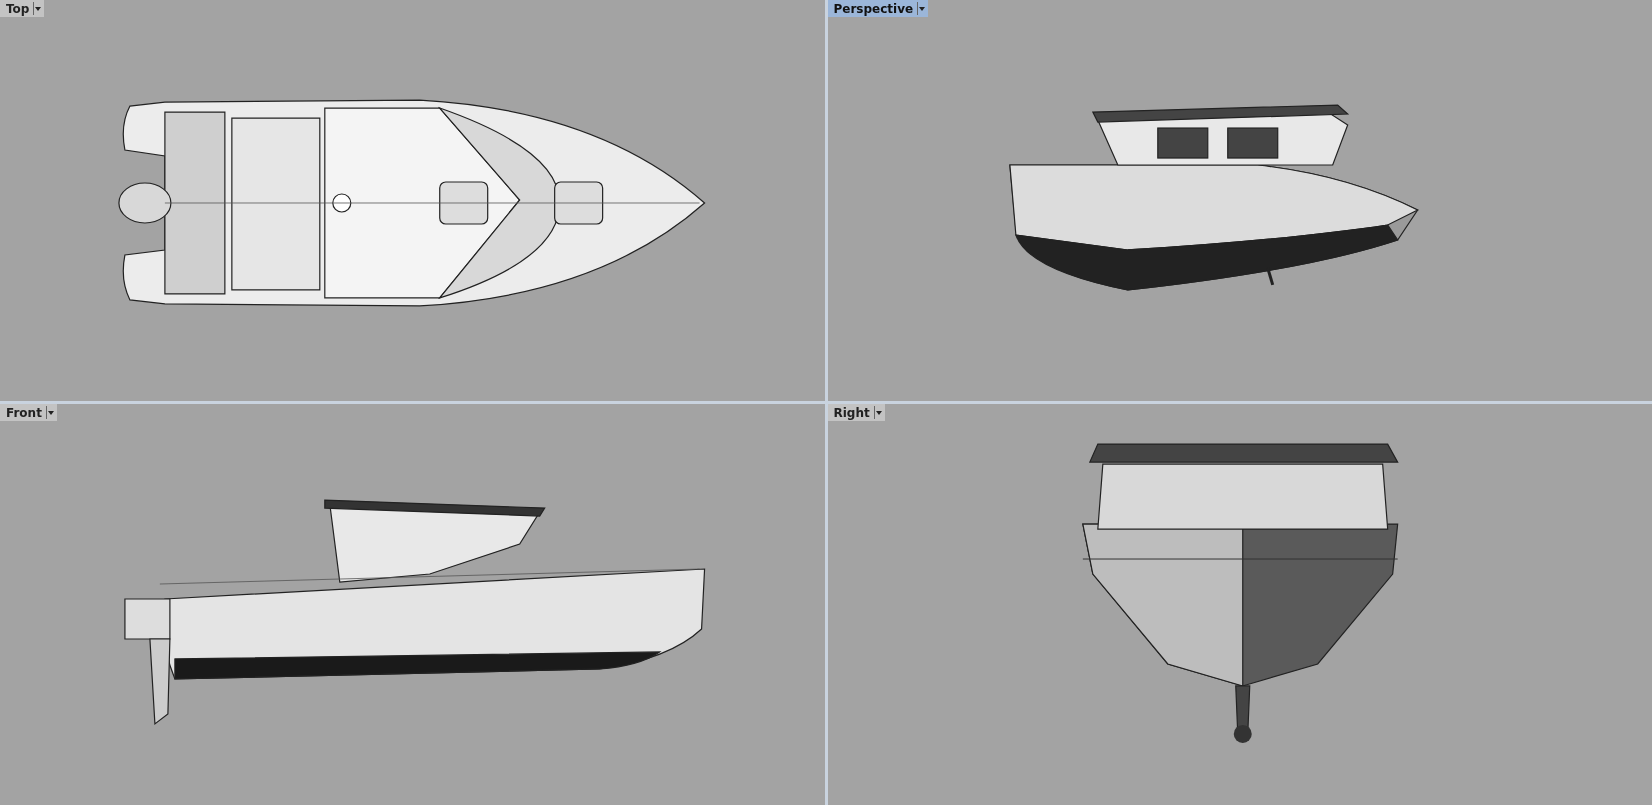  Describe the element at coordinates (22, 8) in the screenshot. I see `viewport-title-tab: Top` at that location.